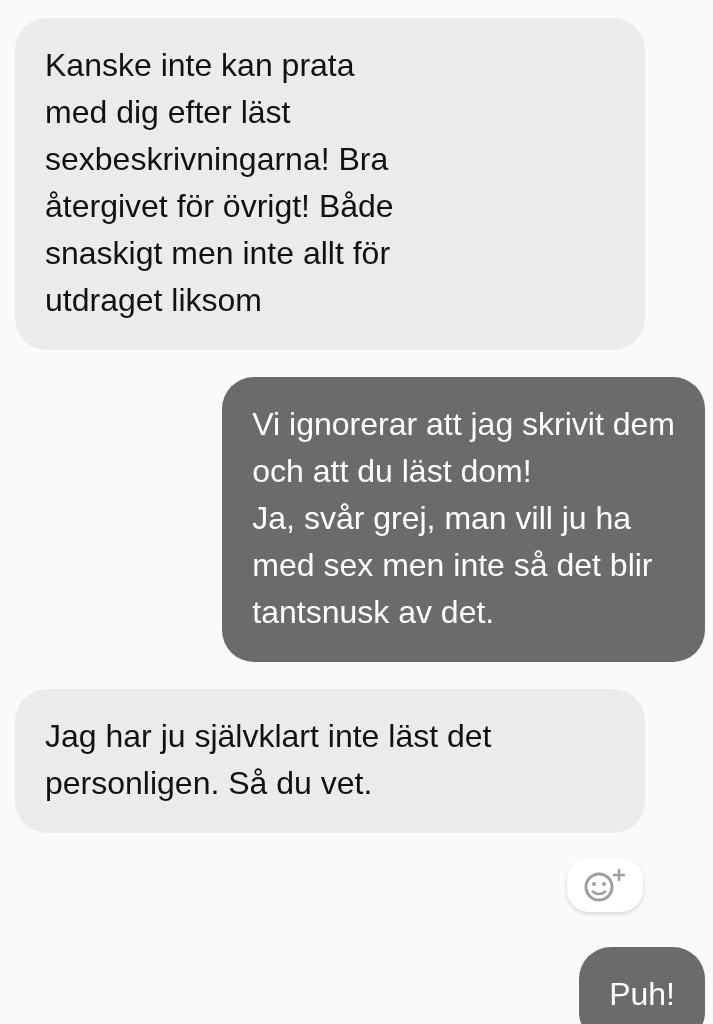 Image resolution: width=713 pixels, height=1024 pixels. I want to click on received-message: Jag har ju självklart inte läst det personligen. Så du vet., so click(330, 761).